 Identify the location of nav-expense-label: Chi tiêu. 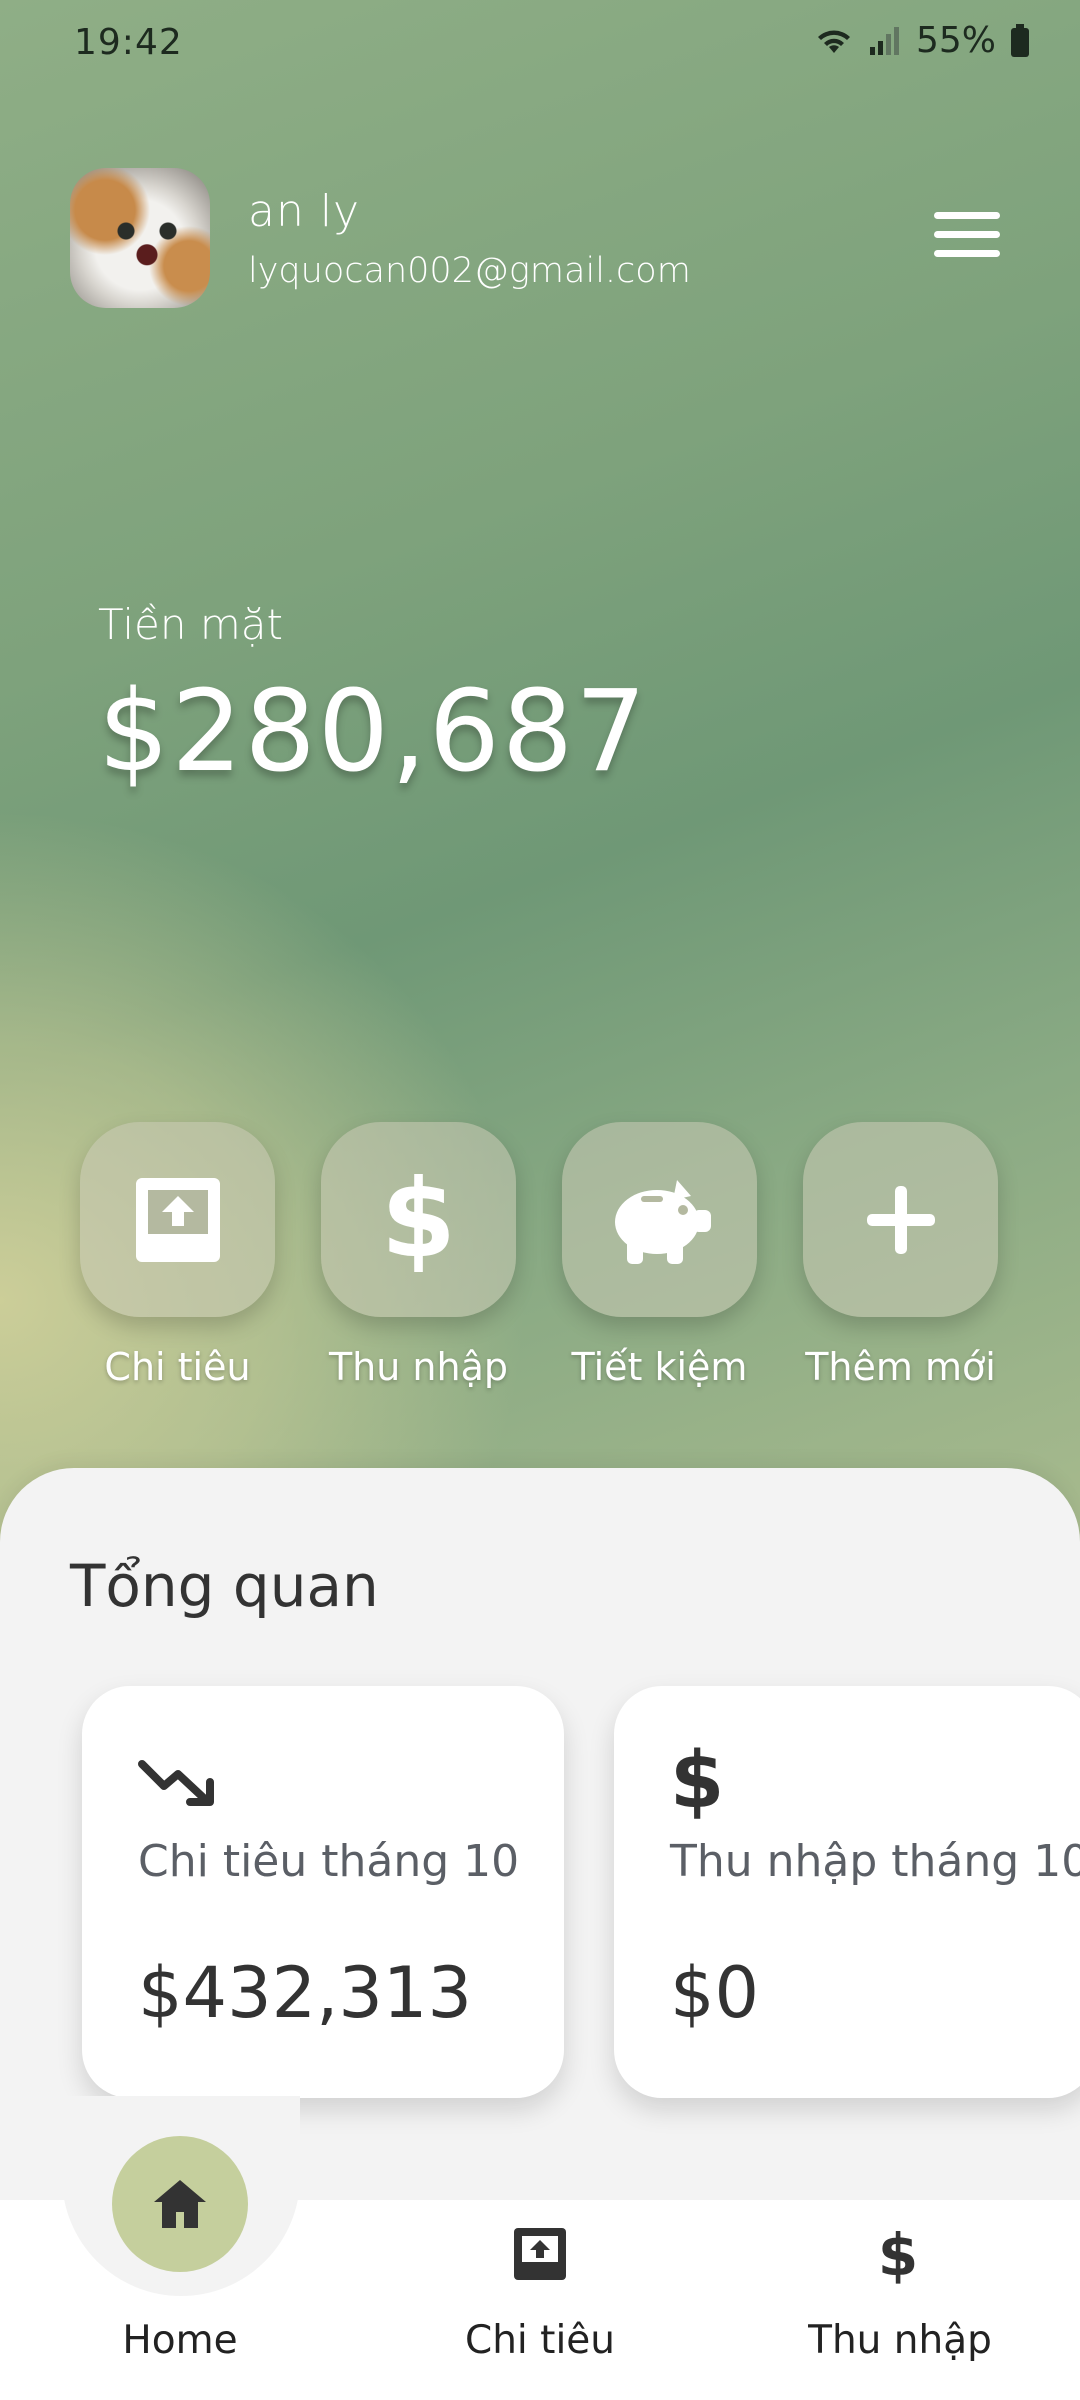
(540, 2340).